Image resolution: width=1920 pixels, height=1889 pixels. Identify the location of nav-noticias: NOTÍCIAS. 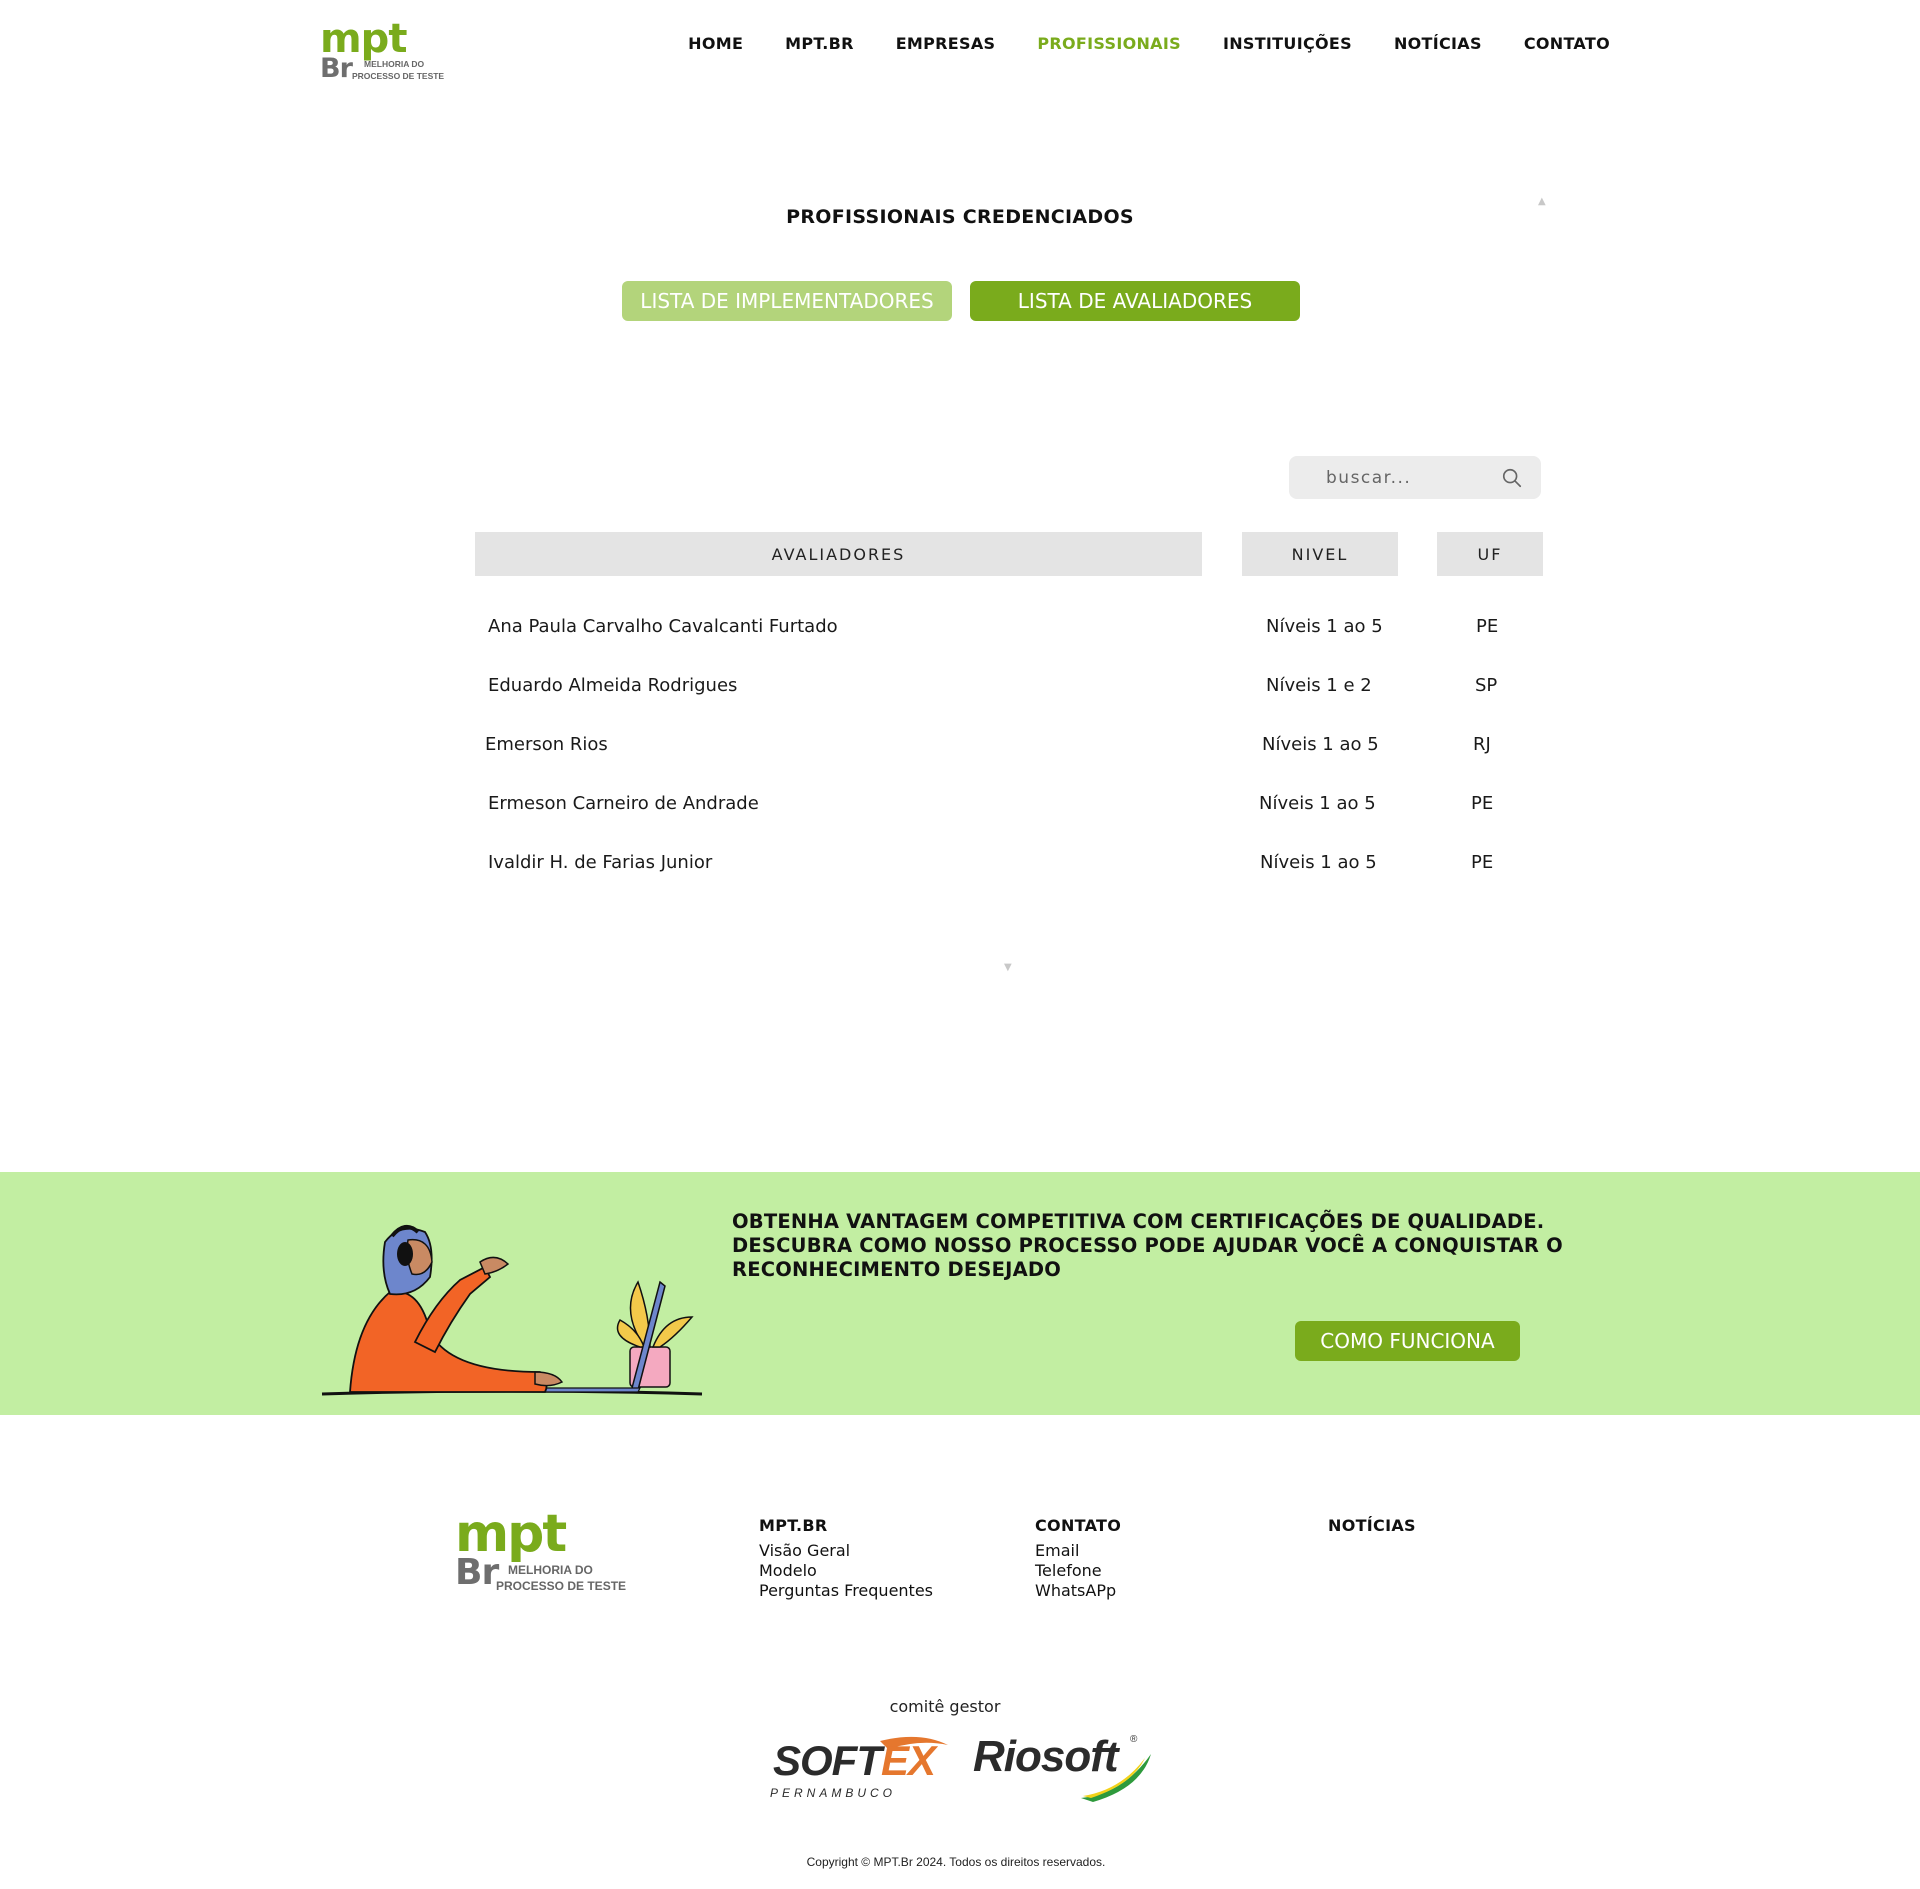
(1438, 43).